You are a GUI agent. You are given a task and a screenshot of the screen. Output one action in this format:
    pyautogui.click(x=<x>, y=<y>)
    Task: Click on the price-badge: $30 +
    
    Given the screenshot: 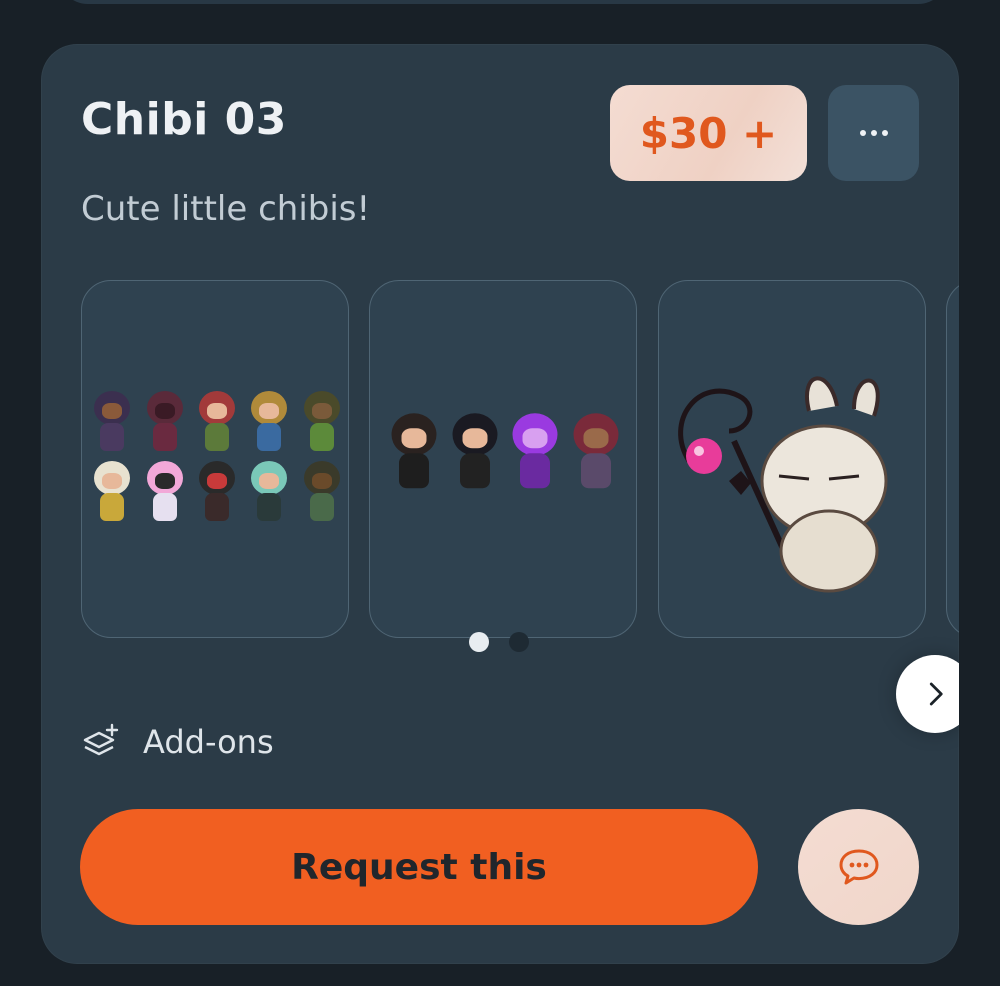 What is the action you would take?
    pyautogui.click(x=708, y=133)
    